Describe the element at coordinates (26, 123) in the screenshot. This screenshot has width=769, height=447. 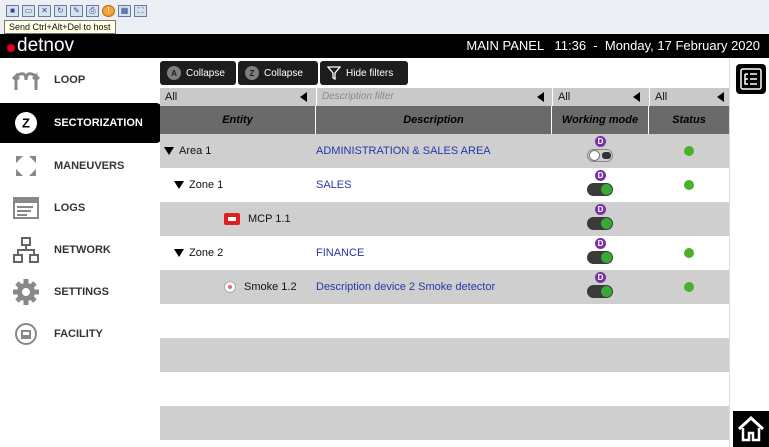
I see `svg-text: Z` at that location.